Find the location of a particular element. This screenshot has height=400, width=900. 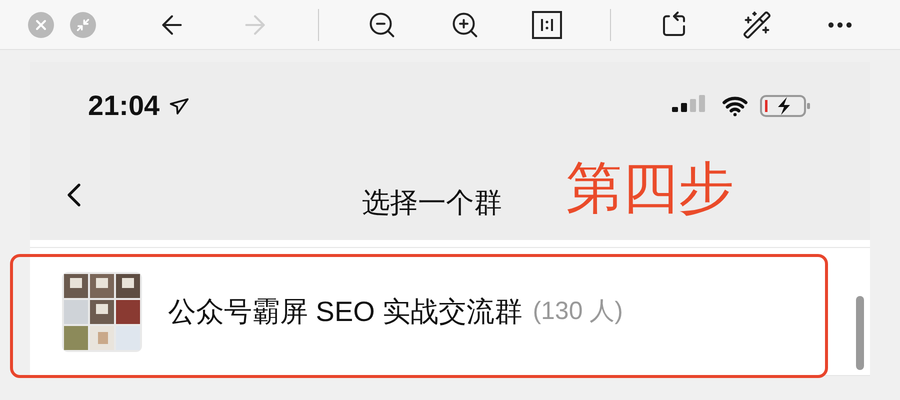

member-count: (130 人) is located at coordinates (578, 311).